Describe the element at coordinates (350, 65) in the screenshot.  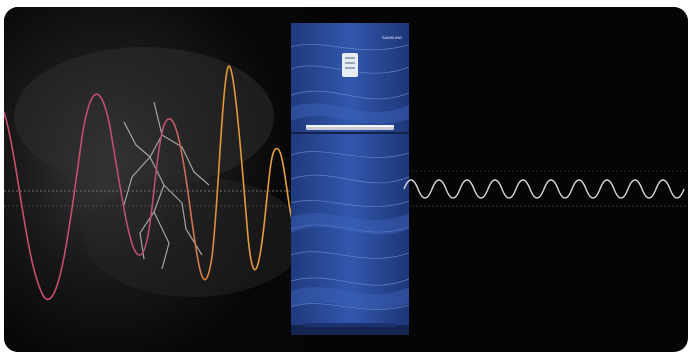
I see `control-display` at that location.